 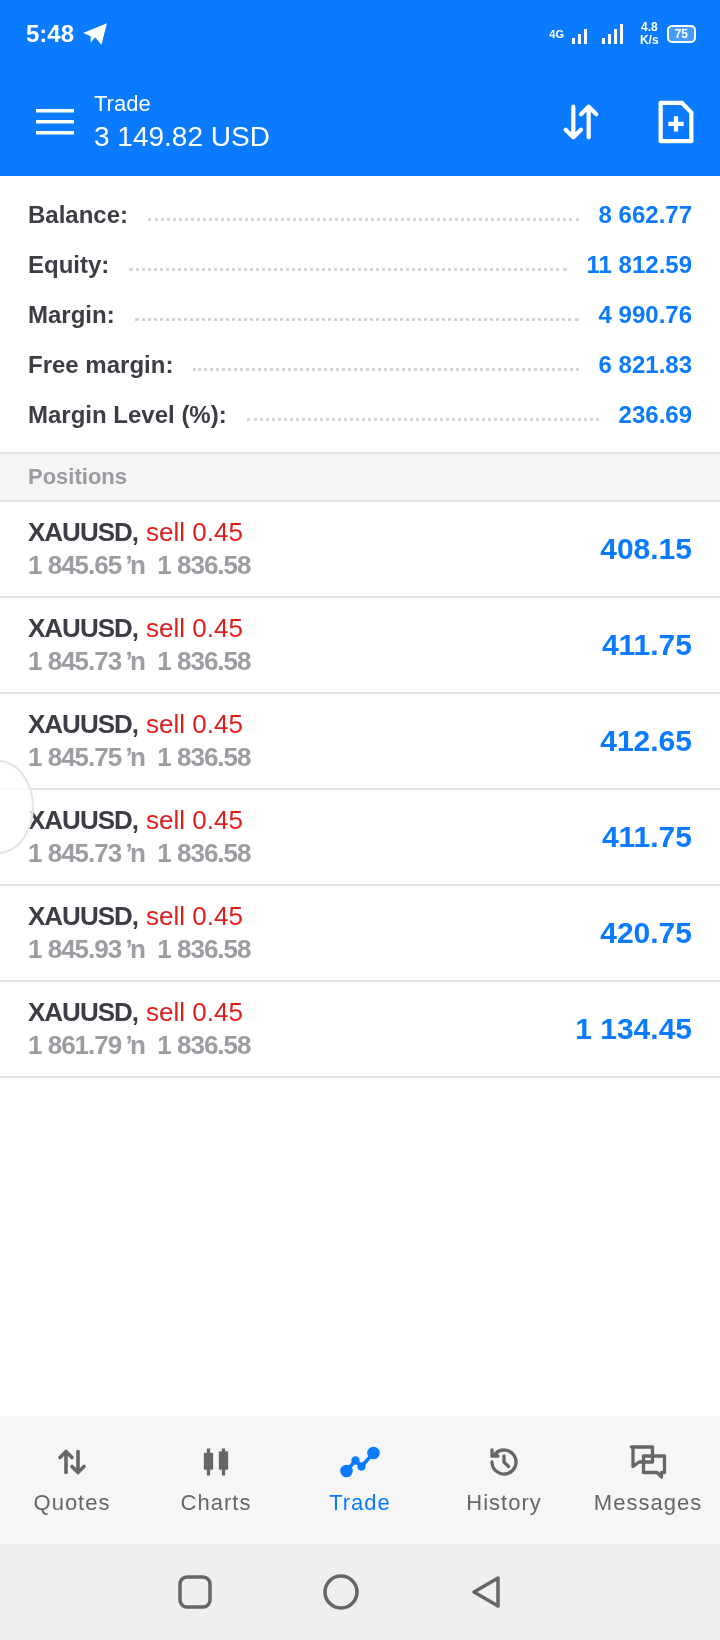 I want to click on summary-label: Margin Level (%):, so click(x=127, y=415).